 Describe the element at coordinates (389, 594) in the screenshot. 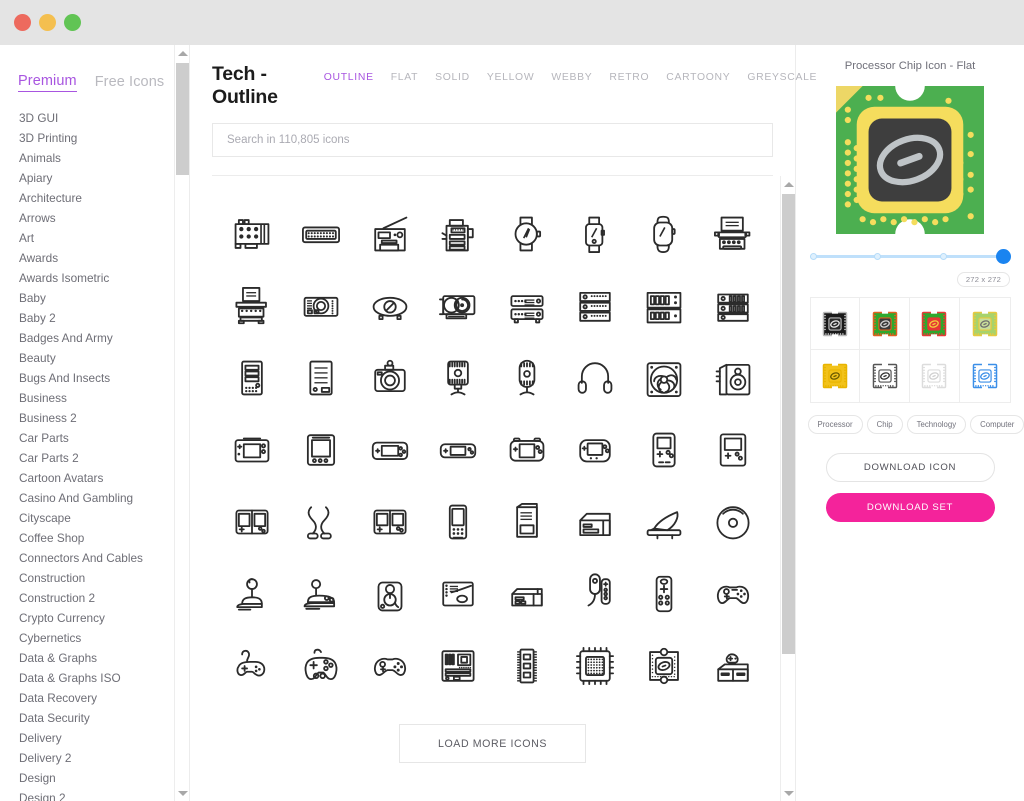

I see `icon-cell-arcade-stick-icon` at that location.